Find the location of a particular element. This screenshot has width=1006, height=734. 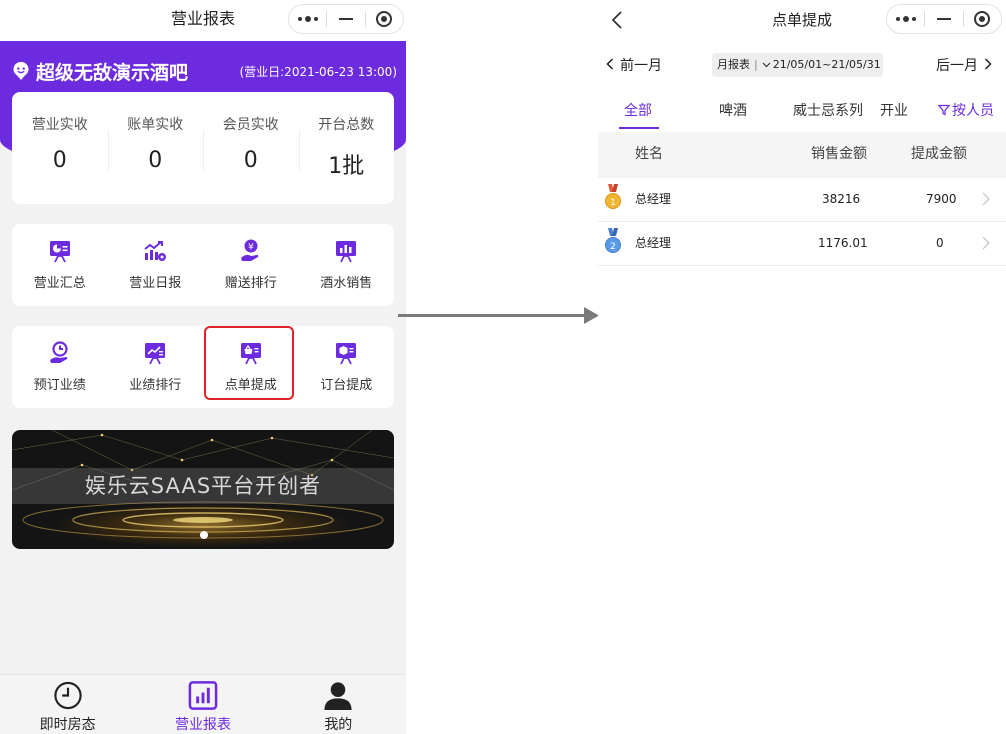

menu-item-table-commission: 订台提成 is located at coordinates (347, 367).